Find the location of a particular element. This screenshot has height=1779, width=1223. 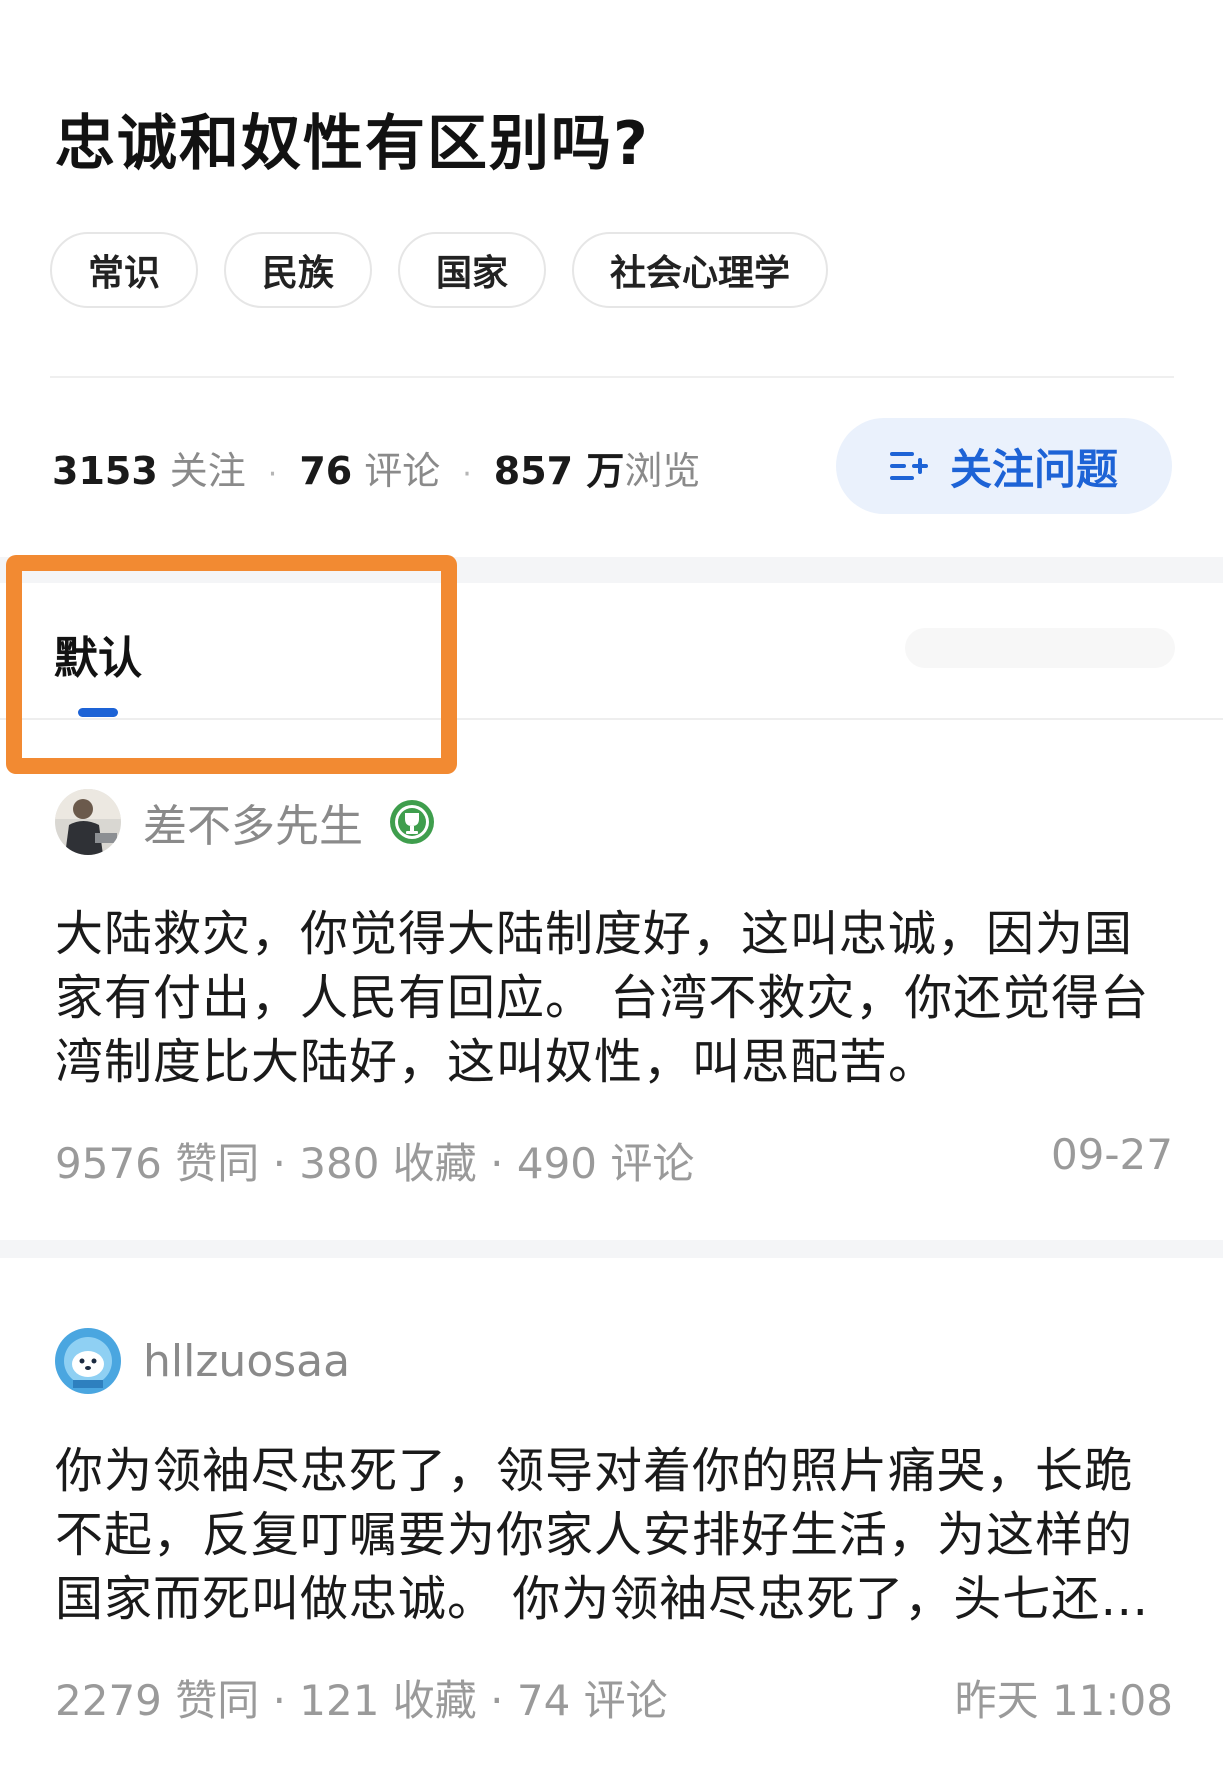

answer-author: 差不多先生 is located at coordinates (245, 822).